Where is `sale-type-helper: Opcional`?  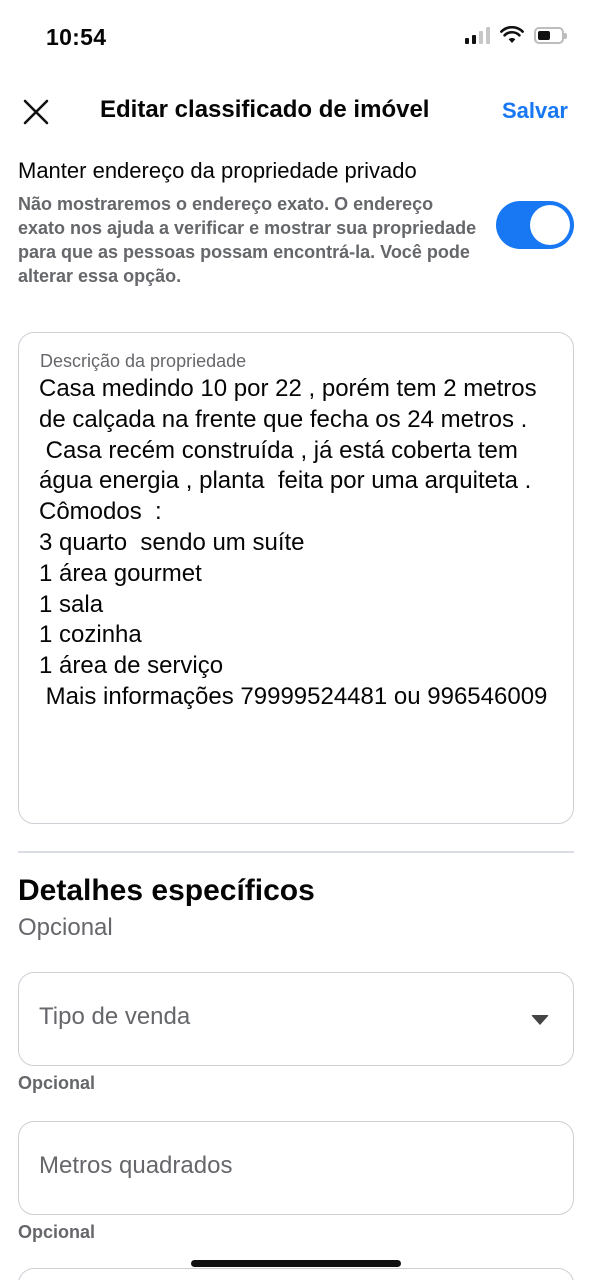 sale-type-helper: Opcional is located at coordinates (57, 1083).